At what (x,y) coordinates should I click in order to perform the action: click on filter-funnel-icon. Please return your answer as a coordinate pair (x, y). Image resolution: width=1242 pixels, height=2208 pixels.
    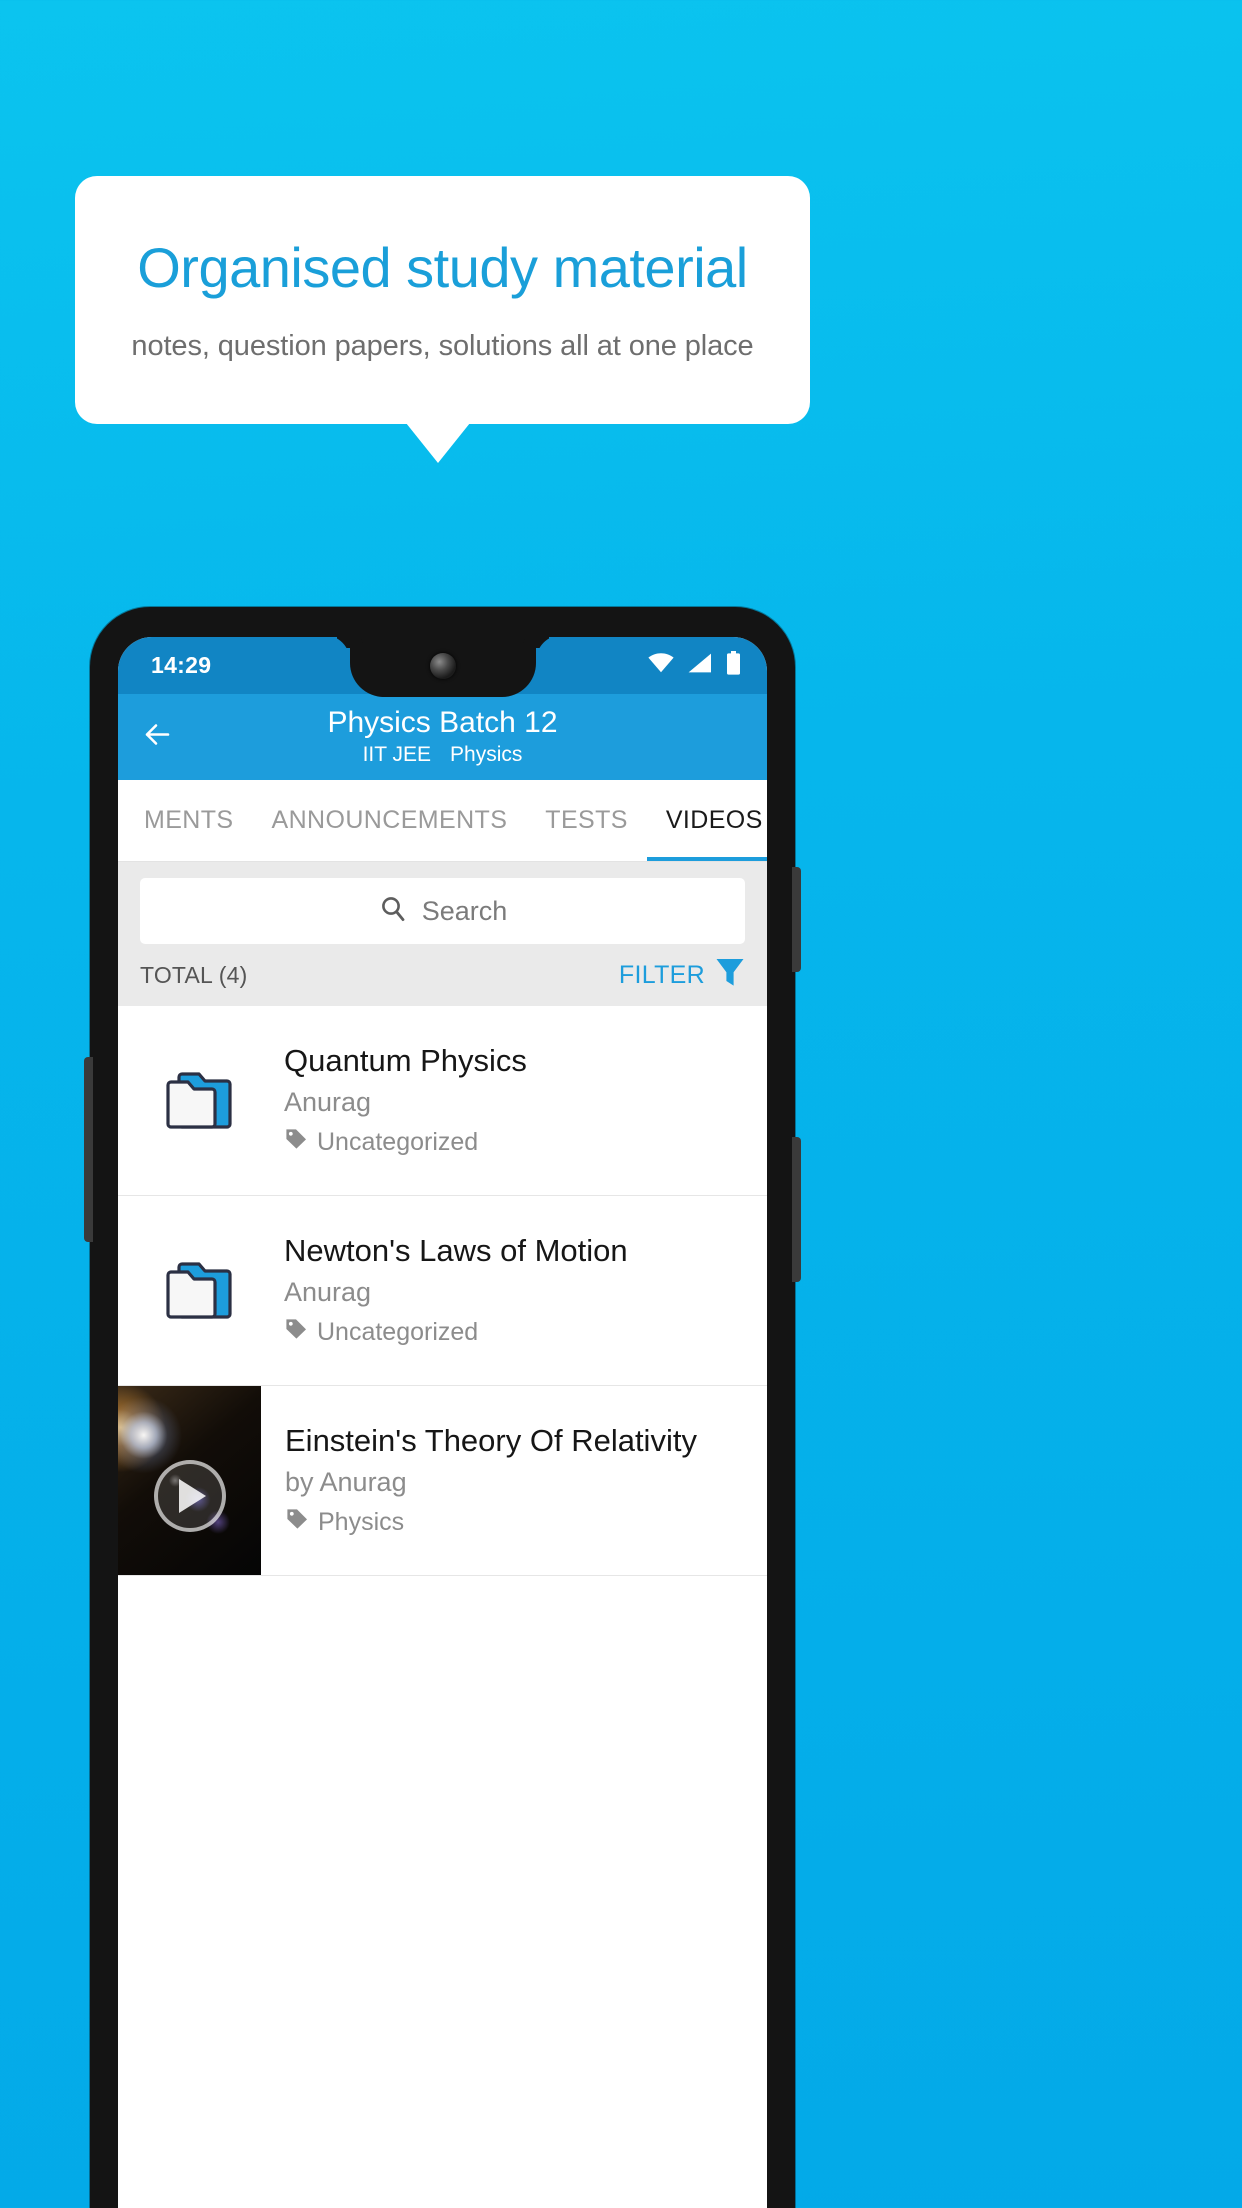
    Looking at the image, I should click on (730, 975).